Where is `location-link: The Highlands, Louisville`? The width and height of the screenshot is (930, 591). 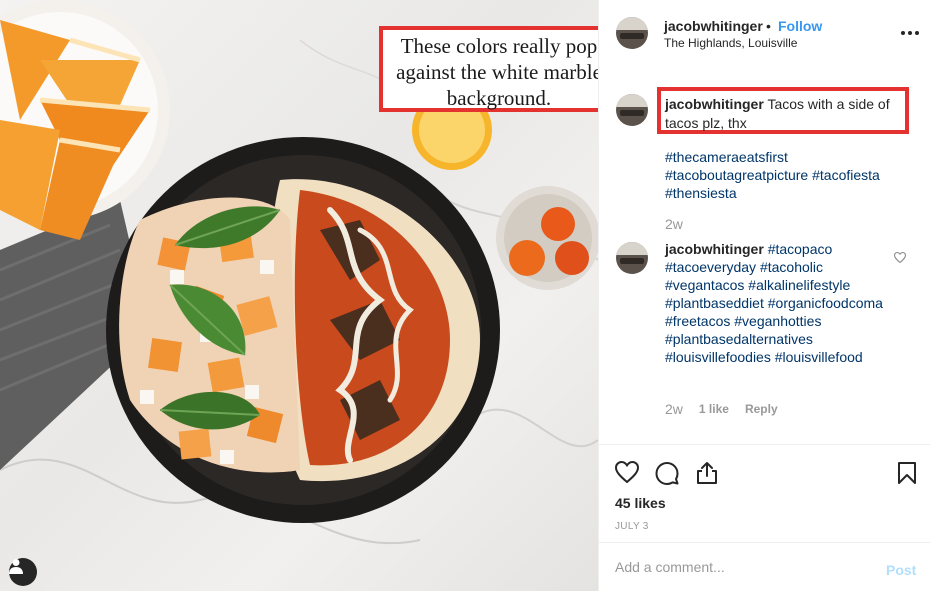
location-link: The Highlands, Louisville is located at coordinates (730, 43).